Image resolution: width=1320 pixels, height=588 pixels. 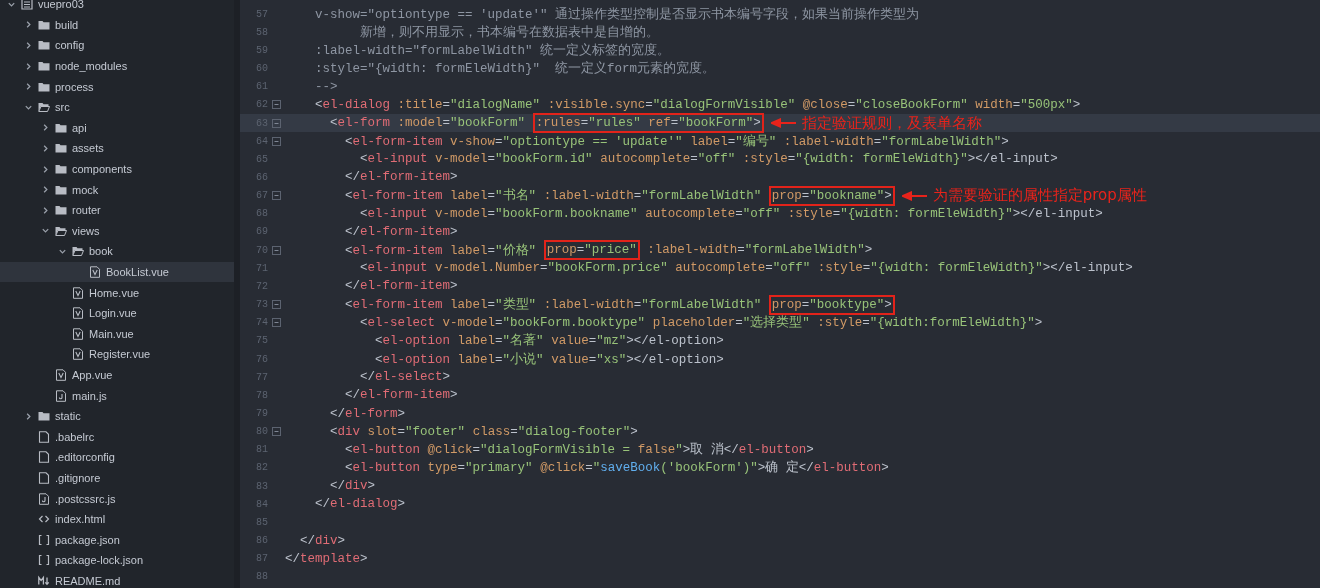 What do you see at coordinates (117, 128) in the screenshot?
I see `tree-item: api` at bounding box center [117, 128].